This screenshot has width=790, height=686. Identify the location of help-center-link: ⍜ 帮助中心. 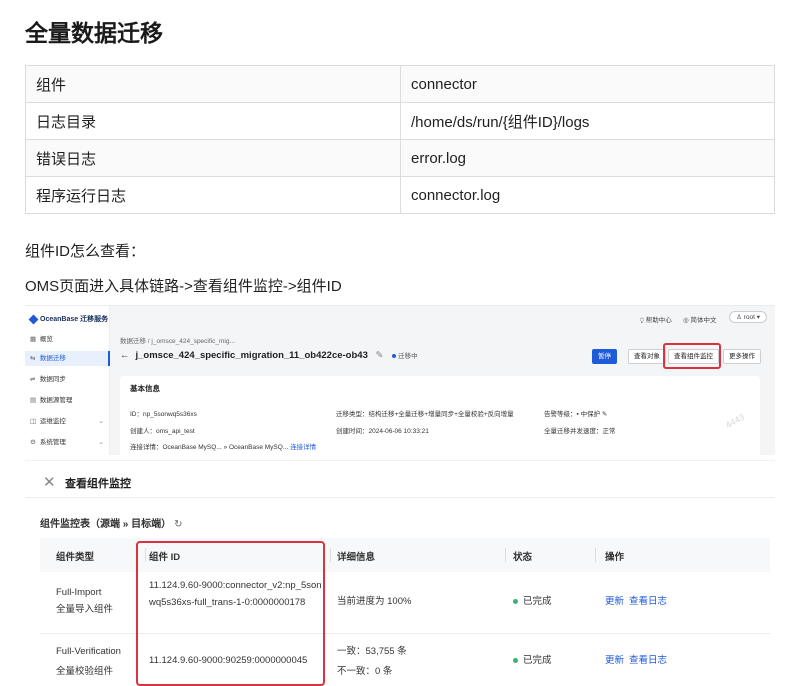
(656, 319).